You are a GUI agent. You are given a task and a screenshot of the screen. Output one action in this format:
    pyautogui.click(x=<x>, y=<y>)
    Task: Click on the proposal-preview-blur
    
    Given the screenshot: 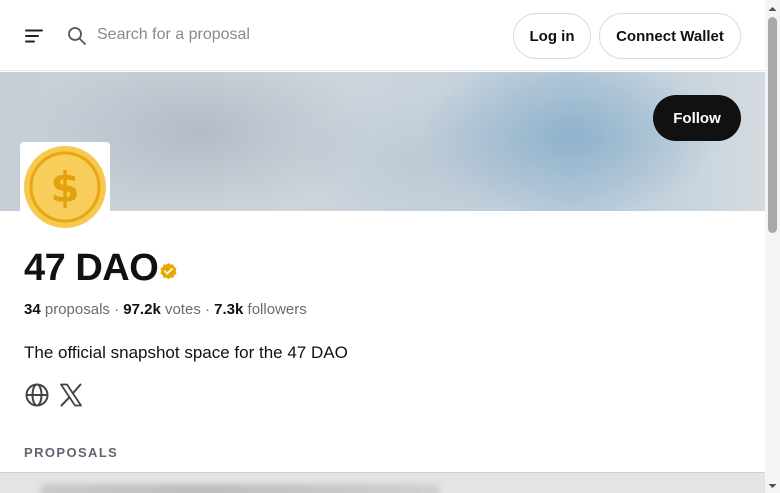 What is the action you would take?
    pyautogui.click(x=240, y=488)
    